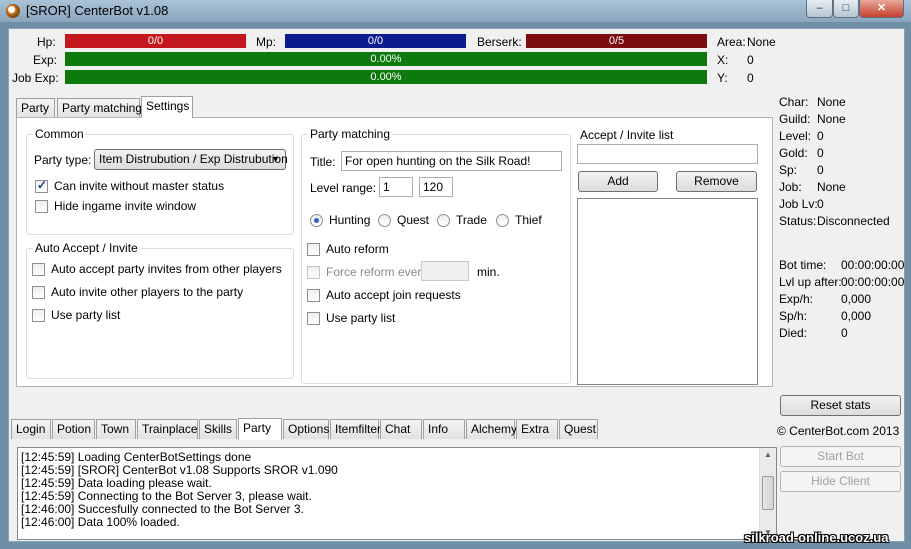  Describe the element at coordinates (471, 220) in the screenshot. I see `trade-label: Trade` at that location.